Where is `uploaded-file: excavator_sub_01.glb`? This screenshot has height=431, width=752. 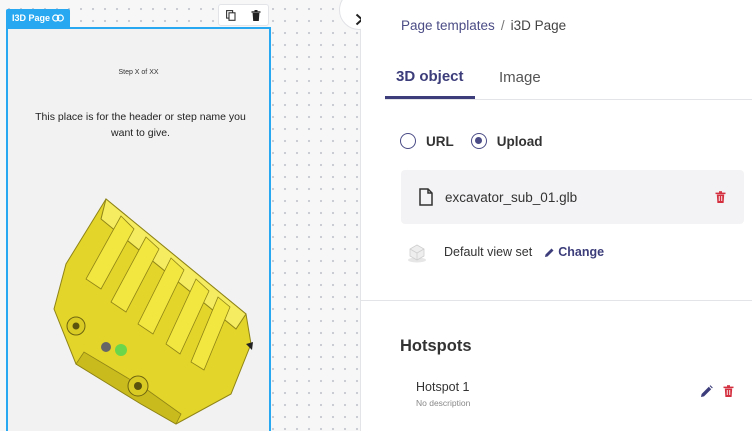
uploaded-file: excavator_sub_01.glb is located at coordinates (572, 197).